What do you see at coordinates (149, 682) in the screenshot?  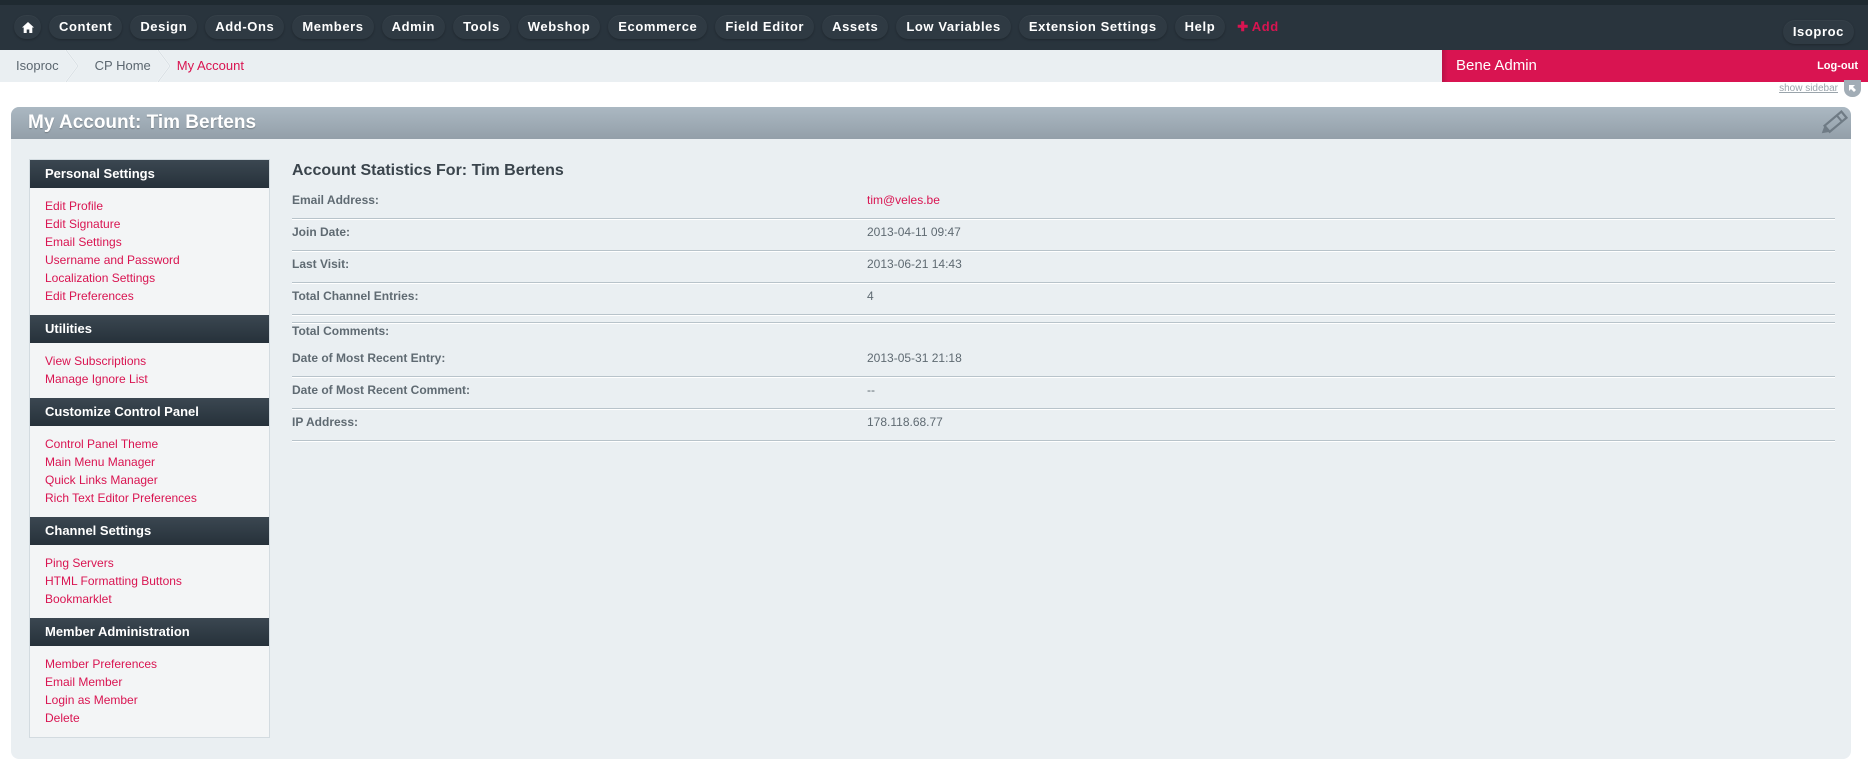 I see `sidebar-link-email-member: Email Member` at bounding box center [149, 682].